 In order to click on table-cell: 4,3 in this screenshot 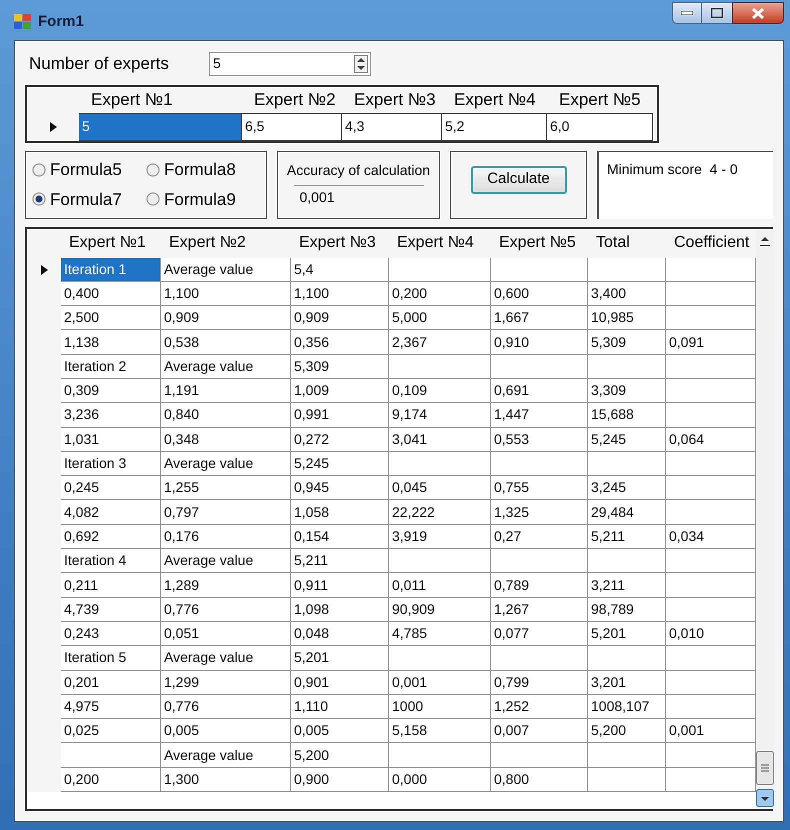, I will do `click(392, 126)`.